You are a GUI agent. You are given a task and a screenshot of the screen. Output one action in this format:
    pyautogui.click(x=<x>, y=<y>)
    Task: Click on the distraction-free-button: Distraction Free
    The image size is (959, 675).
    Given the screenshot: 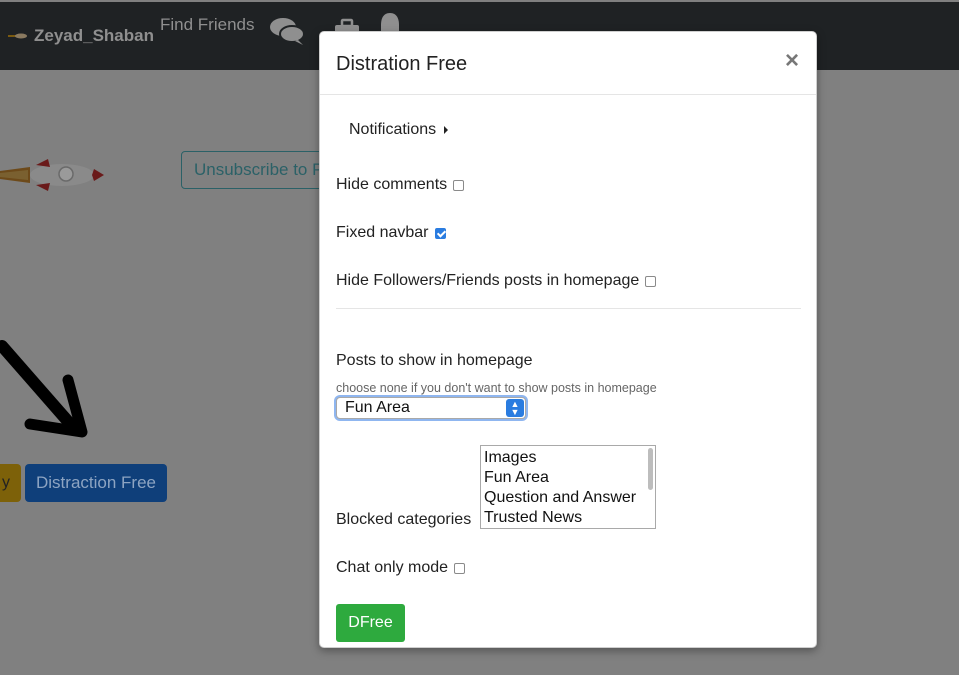 What is the action you would take?
    pyautogui.click(x=96, y=483)
    